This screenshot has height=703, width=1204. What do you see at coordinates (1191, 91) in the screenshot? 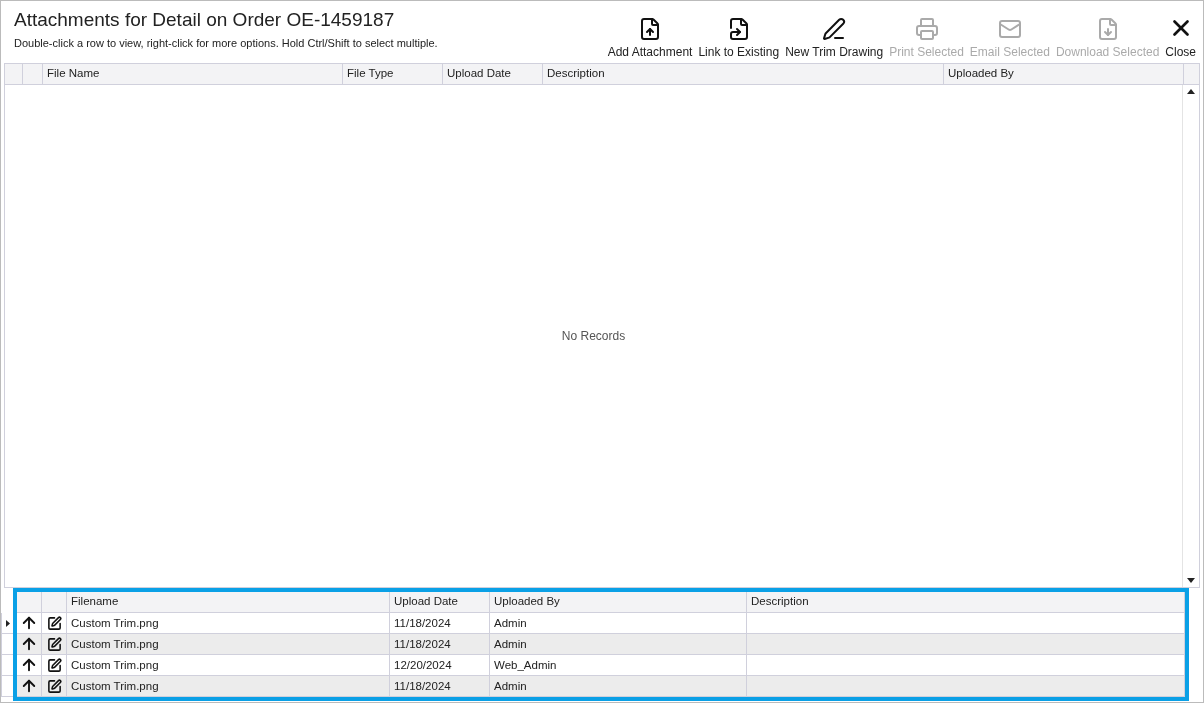
I see `scroll-up-icon` at bounding box center [1191, 91].